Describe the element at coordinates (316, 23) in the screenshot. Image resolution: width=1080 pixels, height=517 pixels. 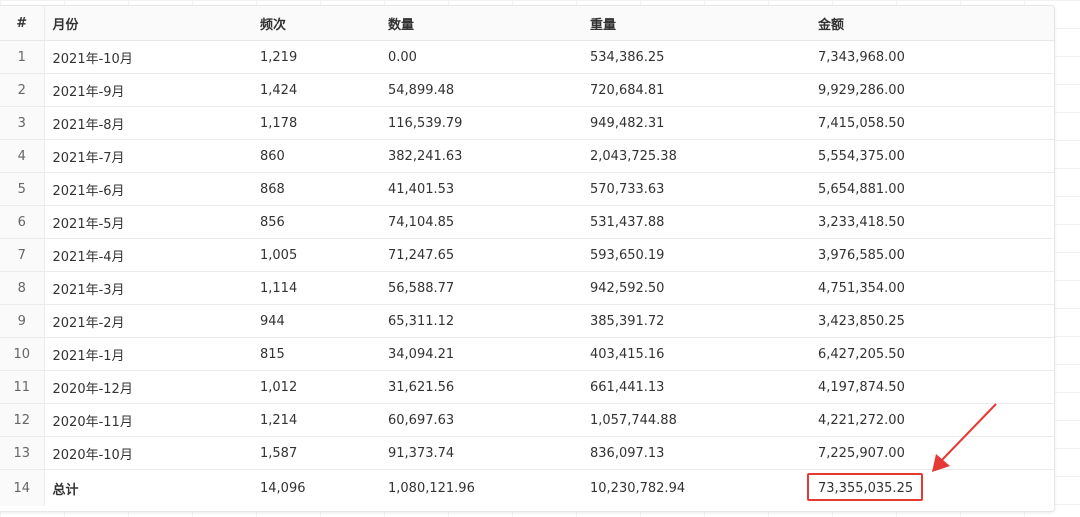
I see `header-frequency: 频次` at that location.